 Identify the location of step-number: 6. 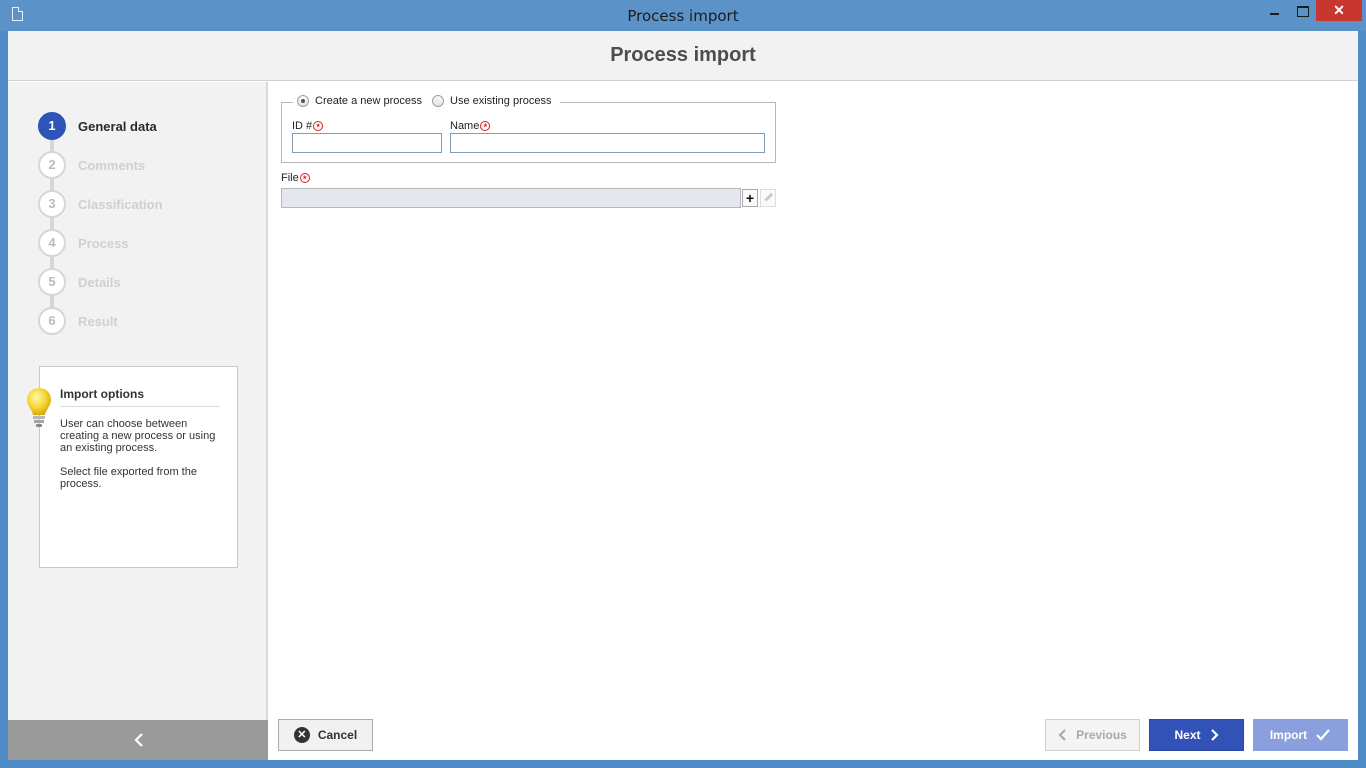
(52, 321).